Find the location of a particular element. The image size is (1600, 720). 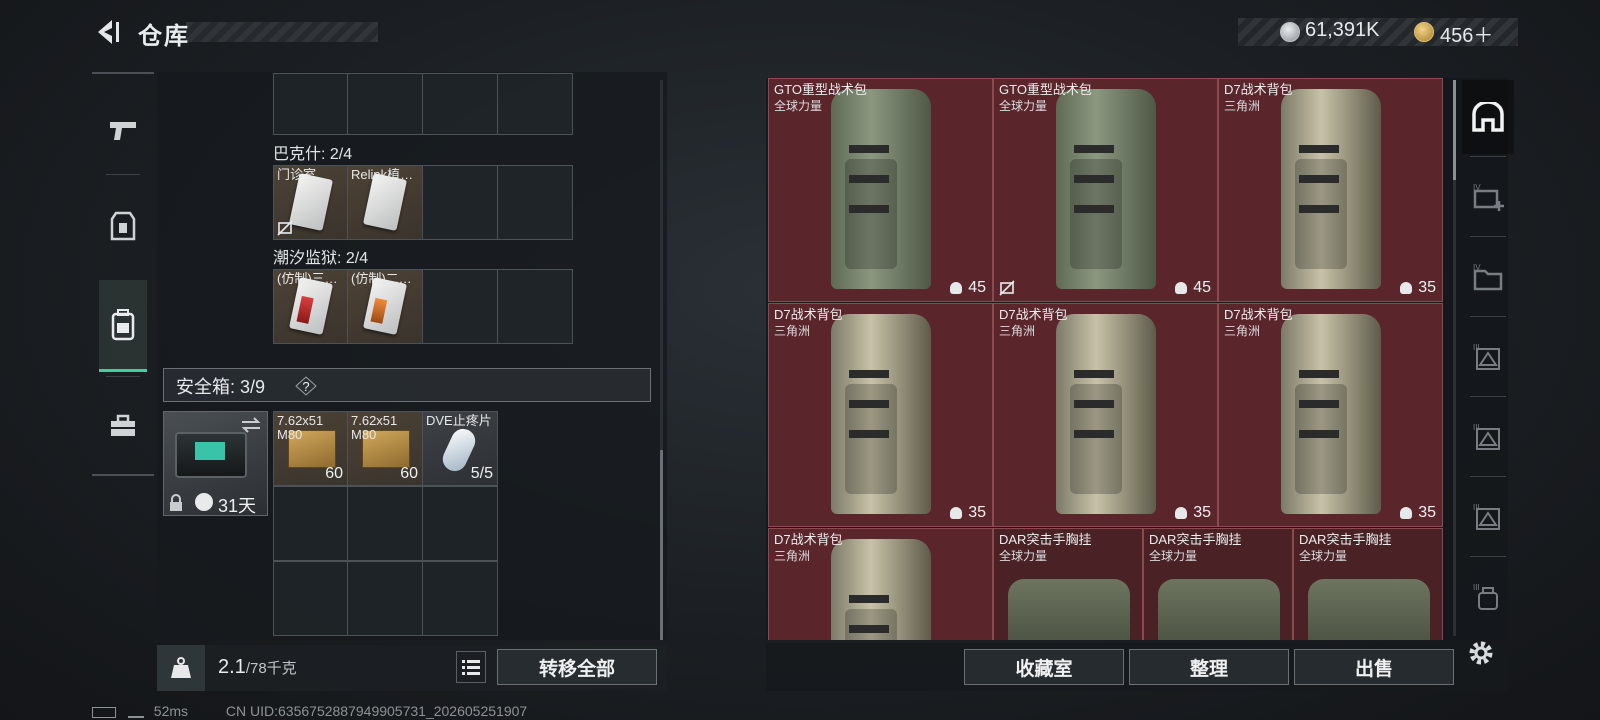

item-quantity: 5/5 is located at coordinates (481, 473).